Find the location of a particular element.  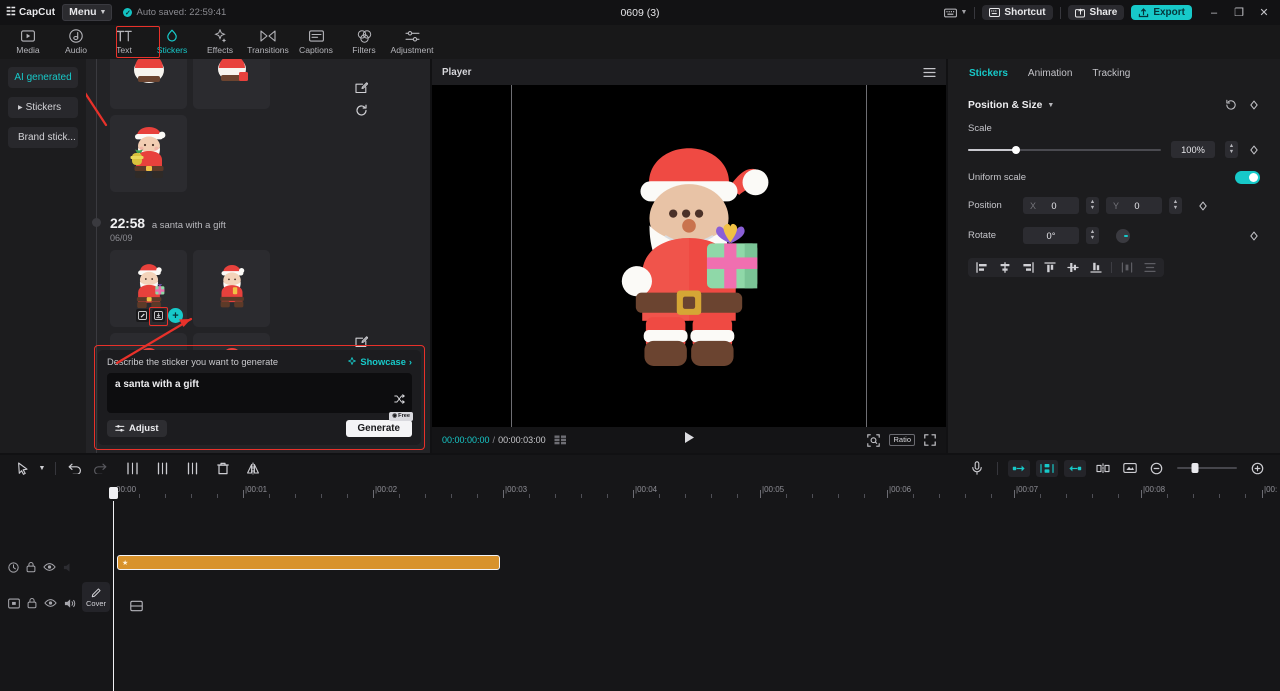

volume-icon is located at coordinates (70, 603).